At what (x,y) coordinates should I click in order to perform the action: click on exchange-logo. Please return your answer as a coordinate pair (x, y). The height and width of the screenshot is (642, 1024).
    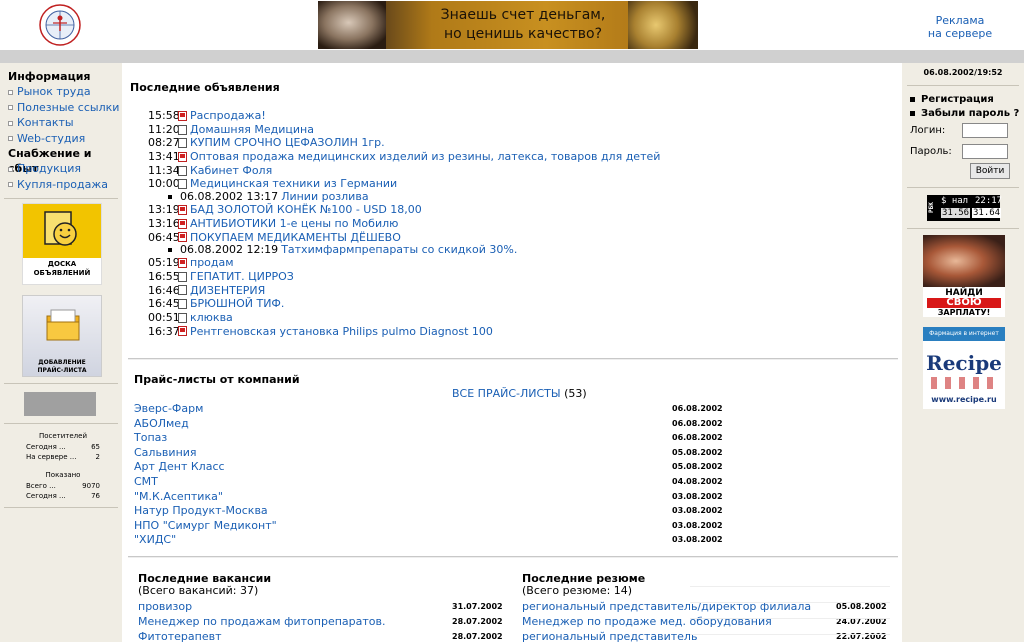
    Looking at the image, I should click on (60, 25).